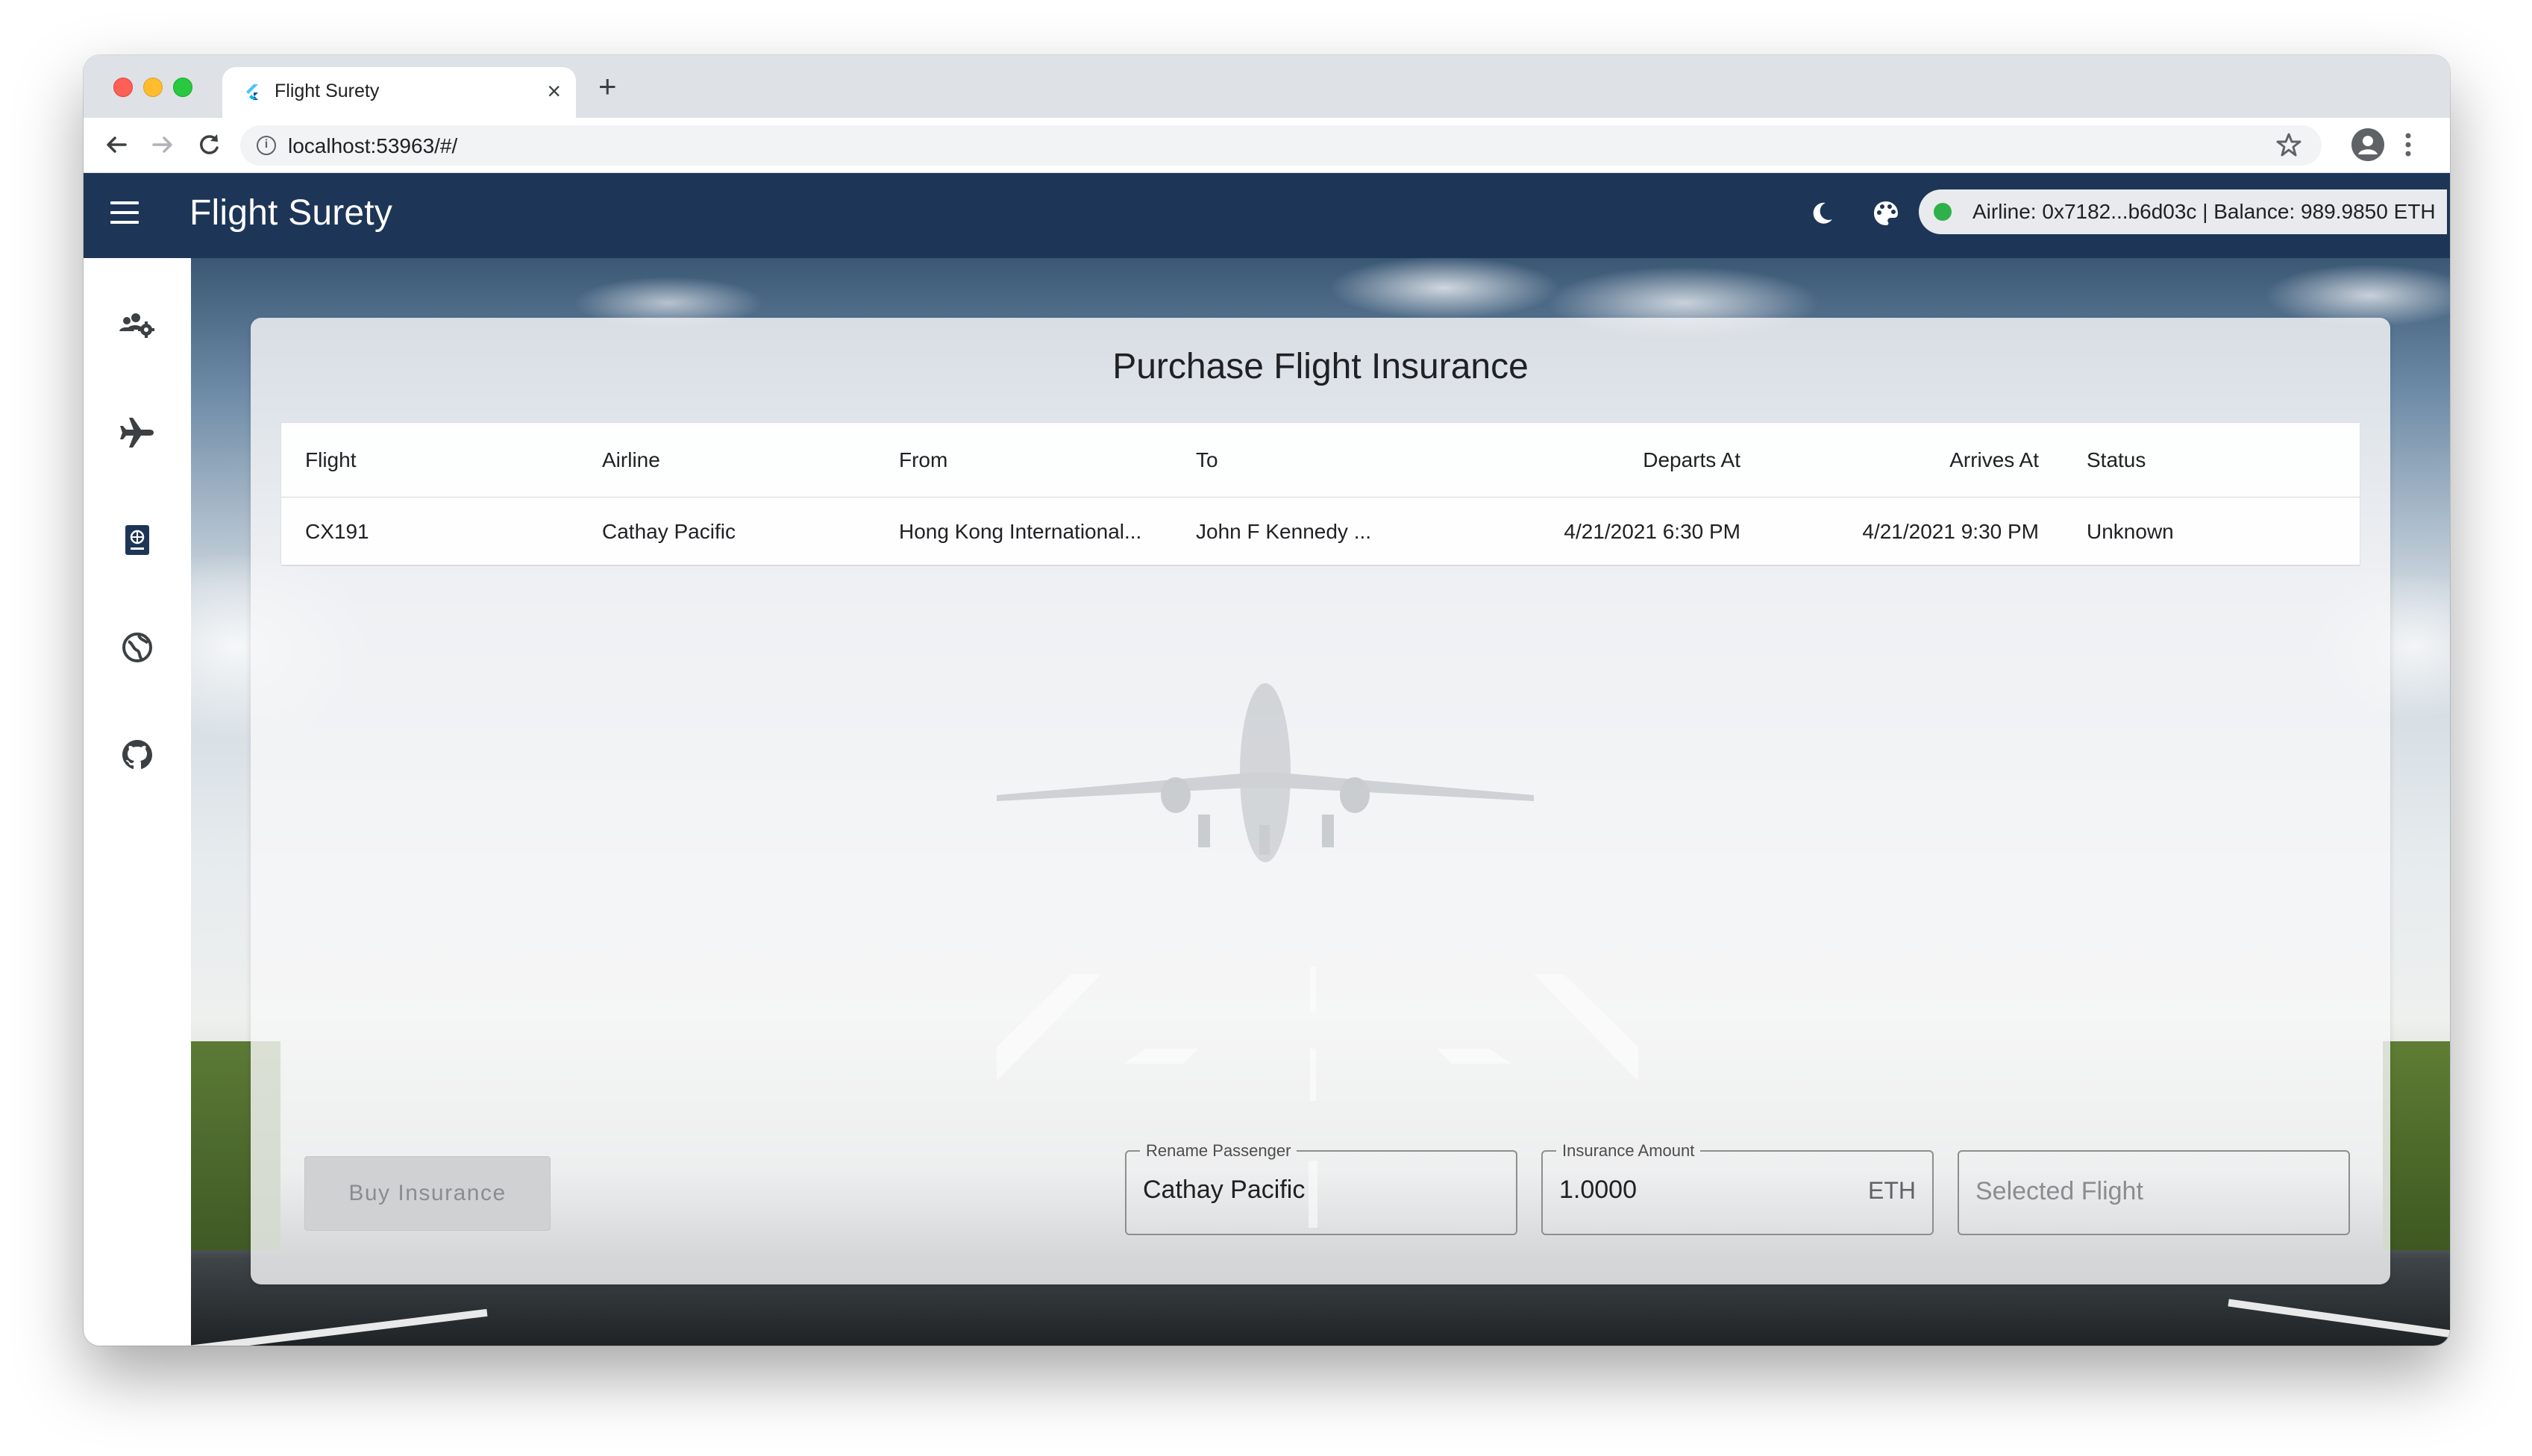 This screenshot has height=1456, width=2532. I want to click on reload-icon, so click(209, 145).